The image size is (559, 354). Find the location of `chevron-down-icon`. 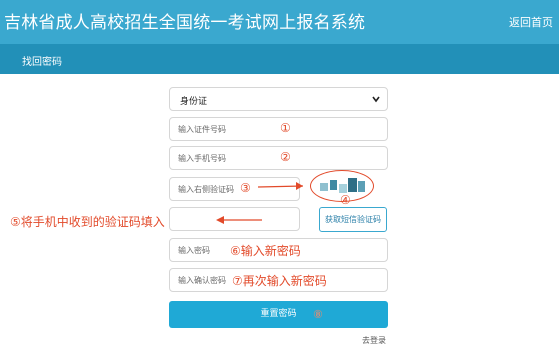

chevron-down-icon is located at coordinates (376, 99).